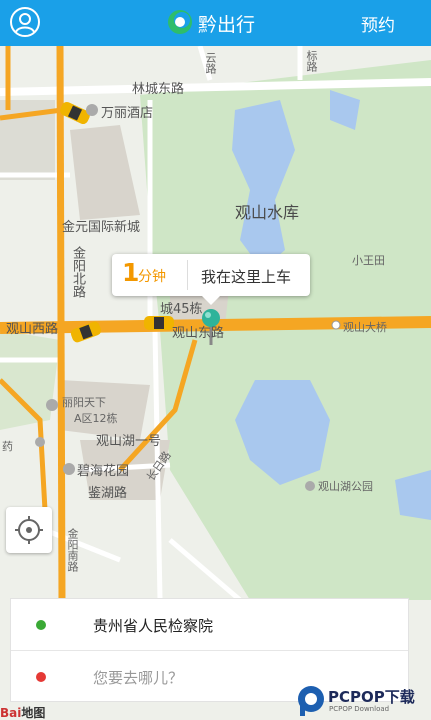 The width and height of the screenshot is (431, 720). What do you see at coordinates (77, 272) in the screenshot?
I see `map-label-jinyang-north: 金阳北路` at bounding box center [77, 272].